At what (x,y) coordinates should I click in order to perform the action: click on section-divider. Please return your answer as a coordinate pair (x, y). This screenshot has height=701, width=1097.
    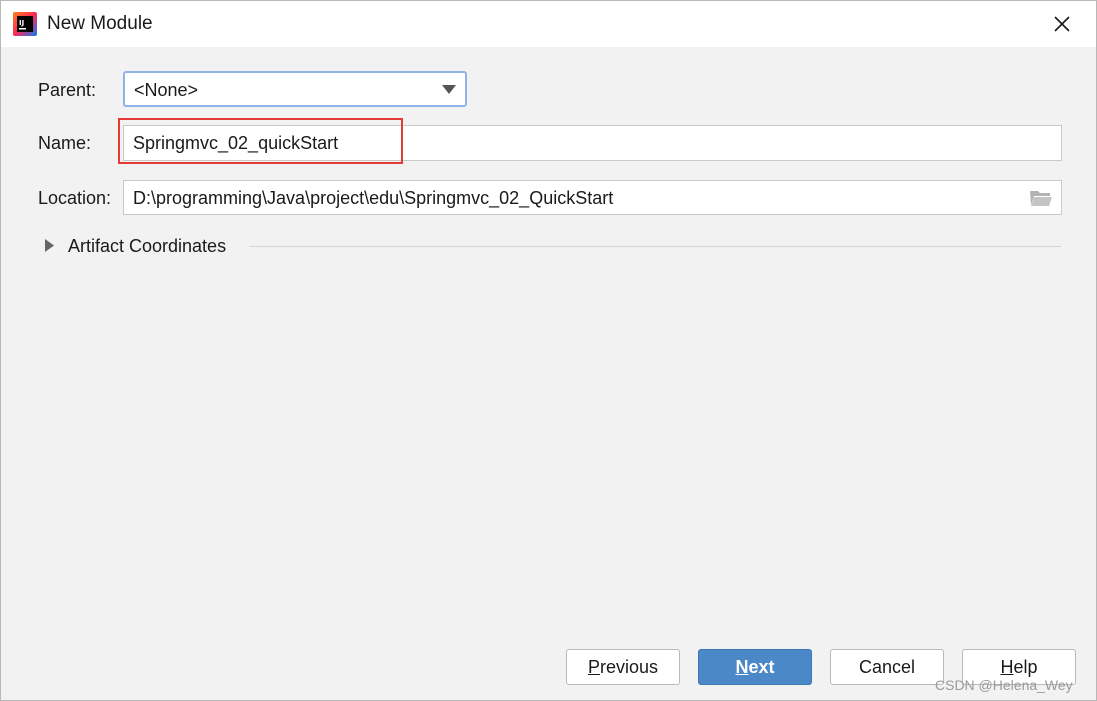
    Looking at the image, I should click on (655, 246).